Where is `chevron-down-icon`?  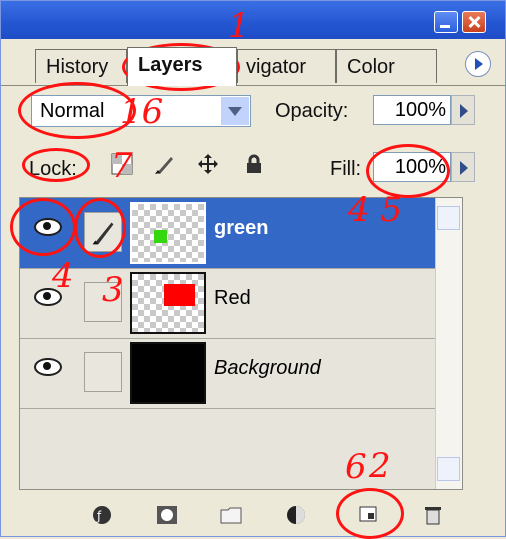
chevron-down-icon is located at coordinates (235, 111).